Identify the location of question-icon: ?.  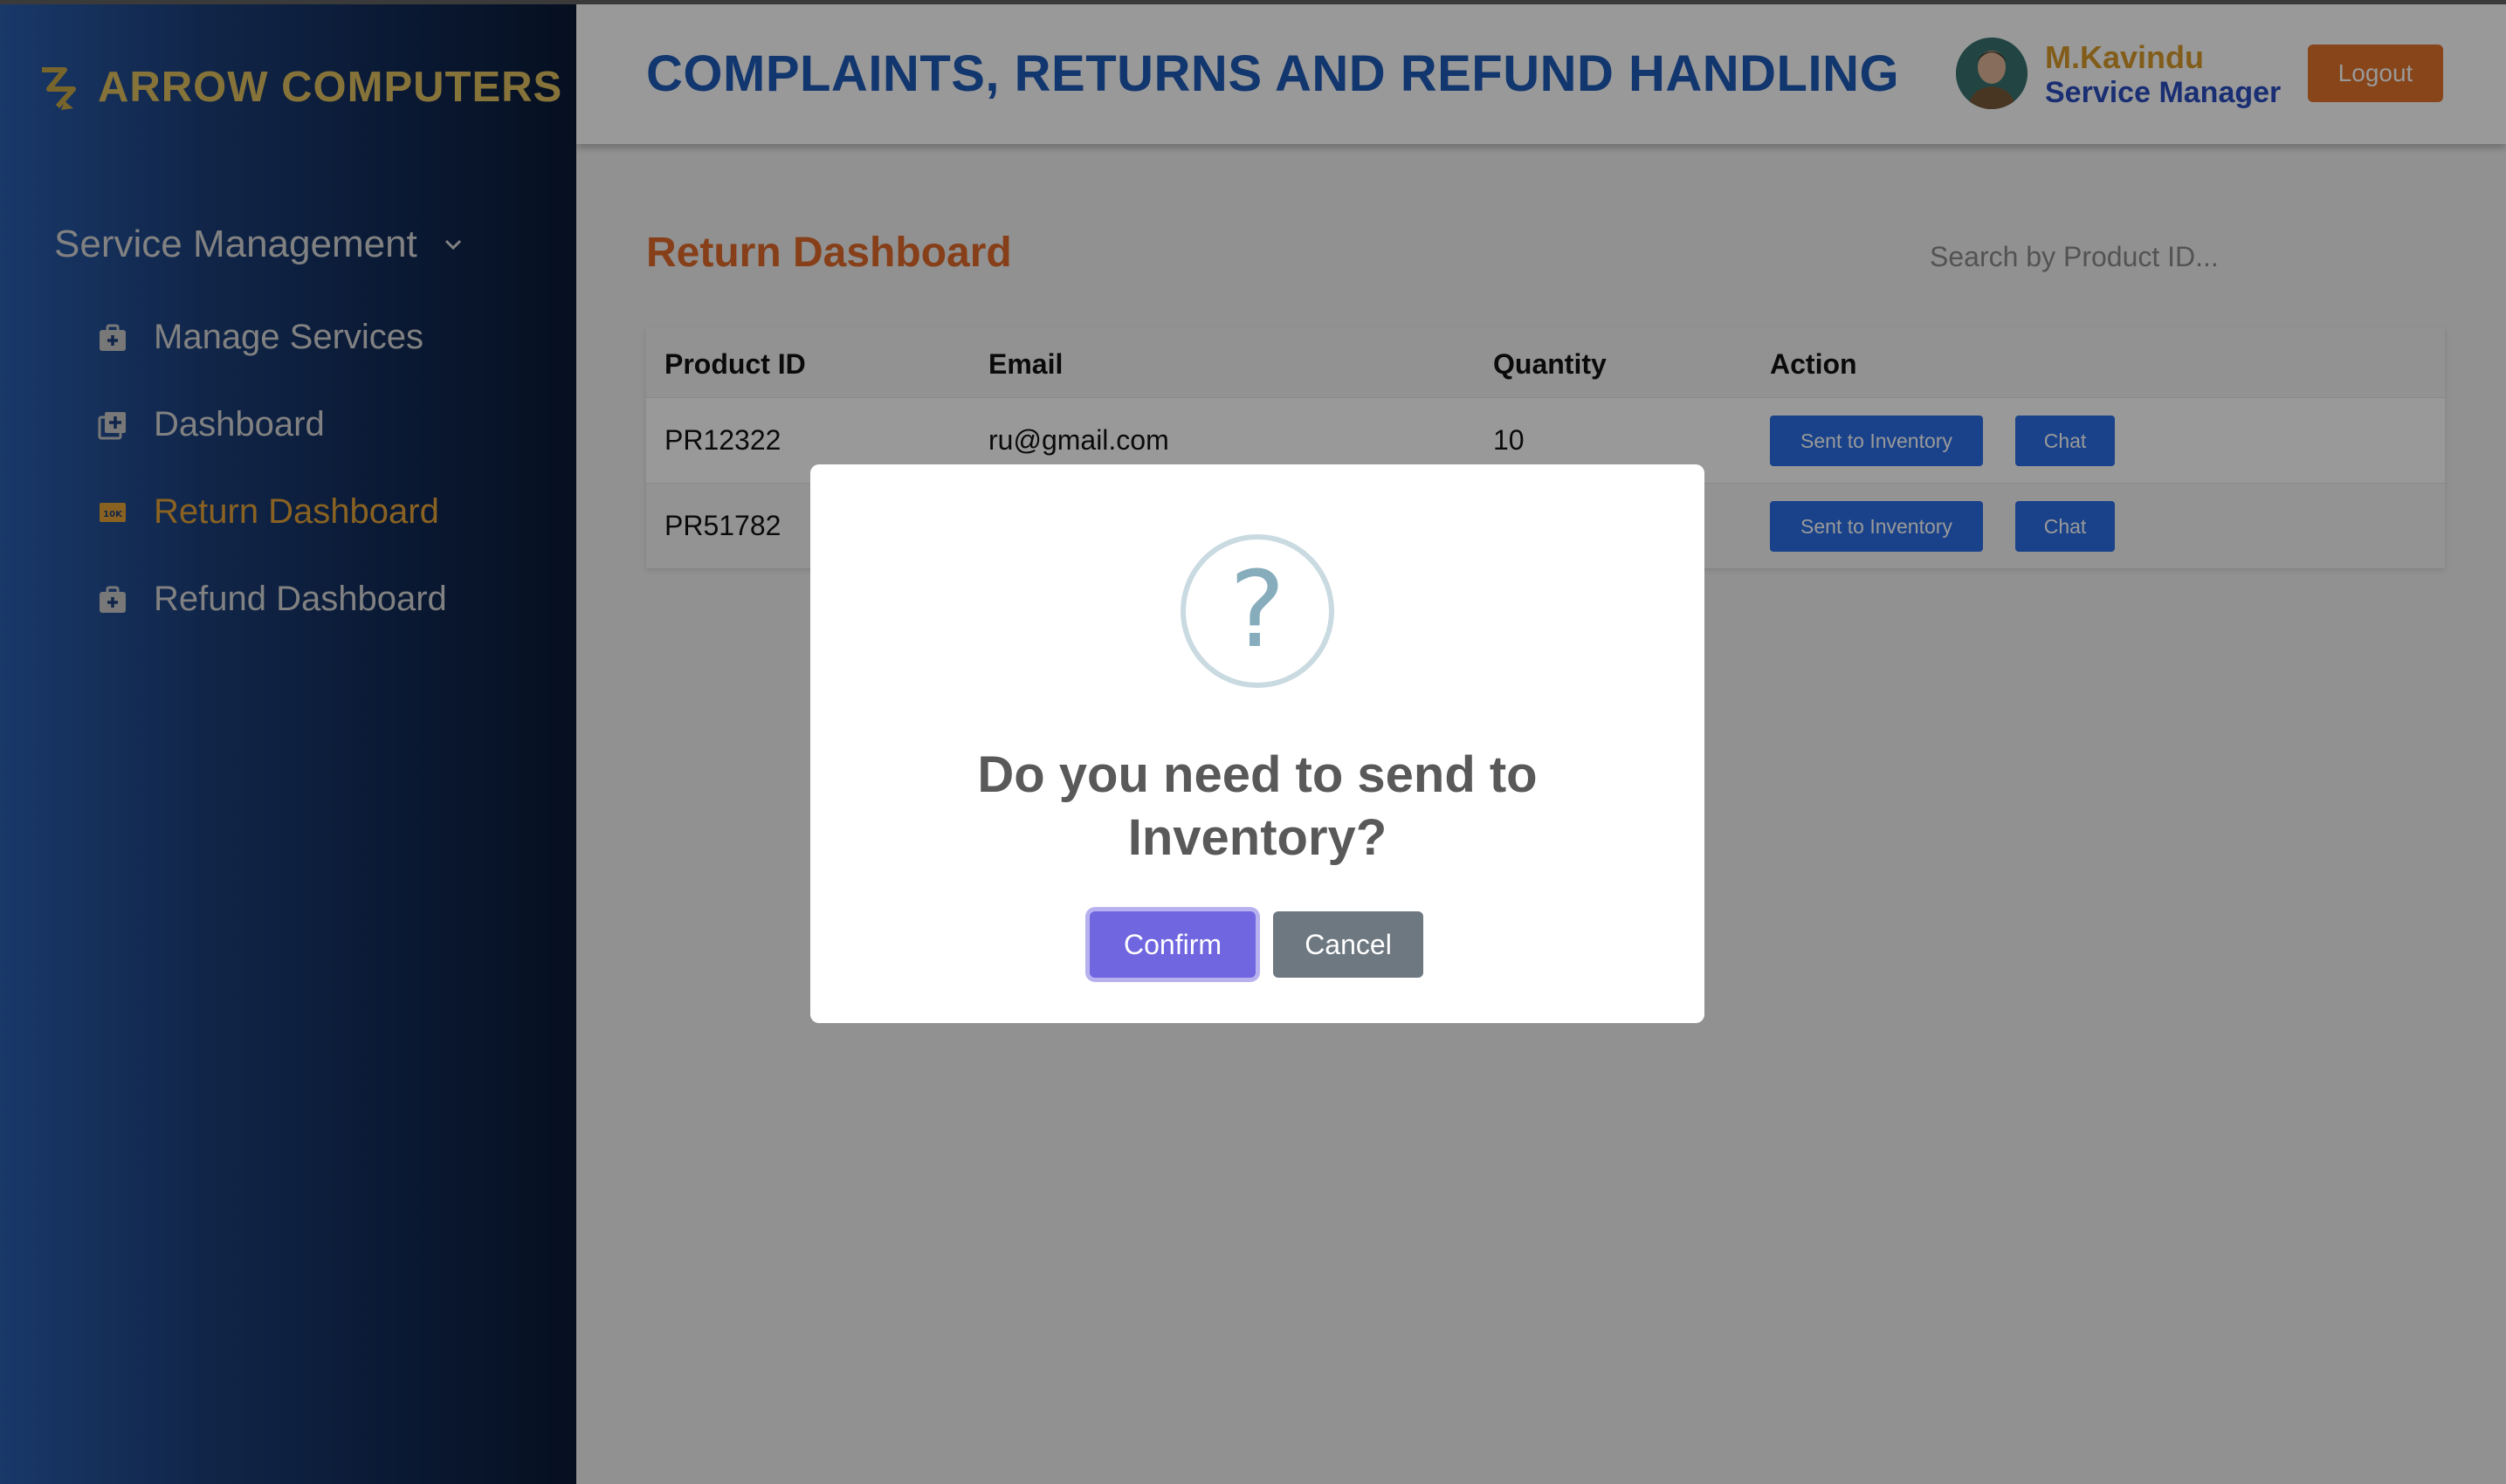
(1257, 611).